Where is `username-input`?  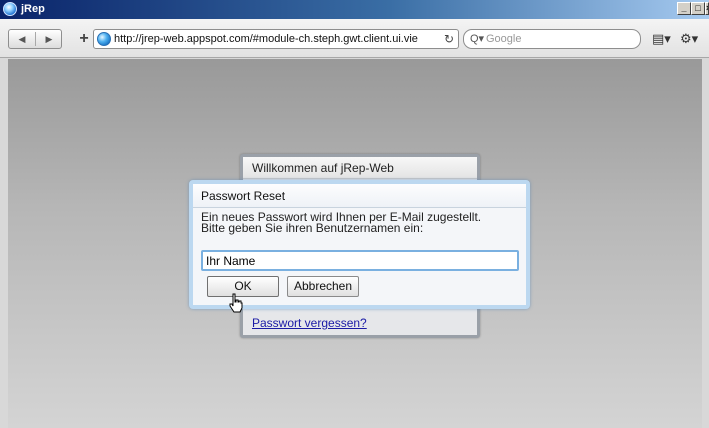 username-input is located at coordinates (360, 260).